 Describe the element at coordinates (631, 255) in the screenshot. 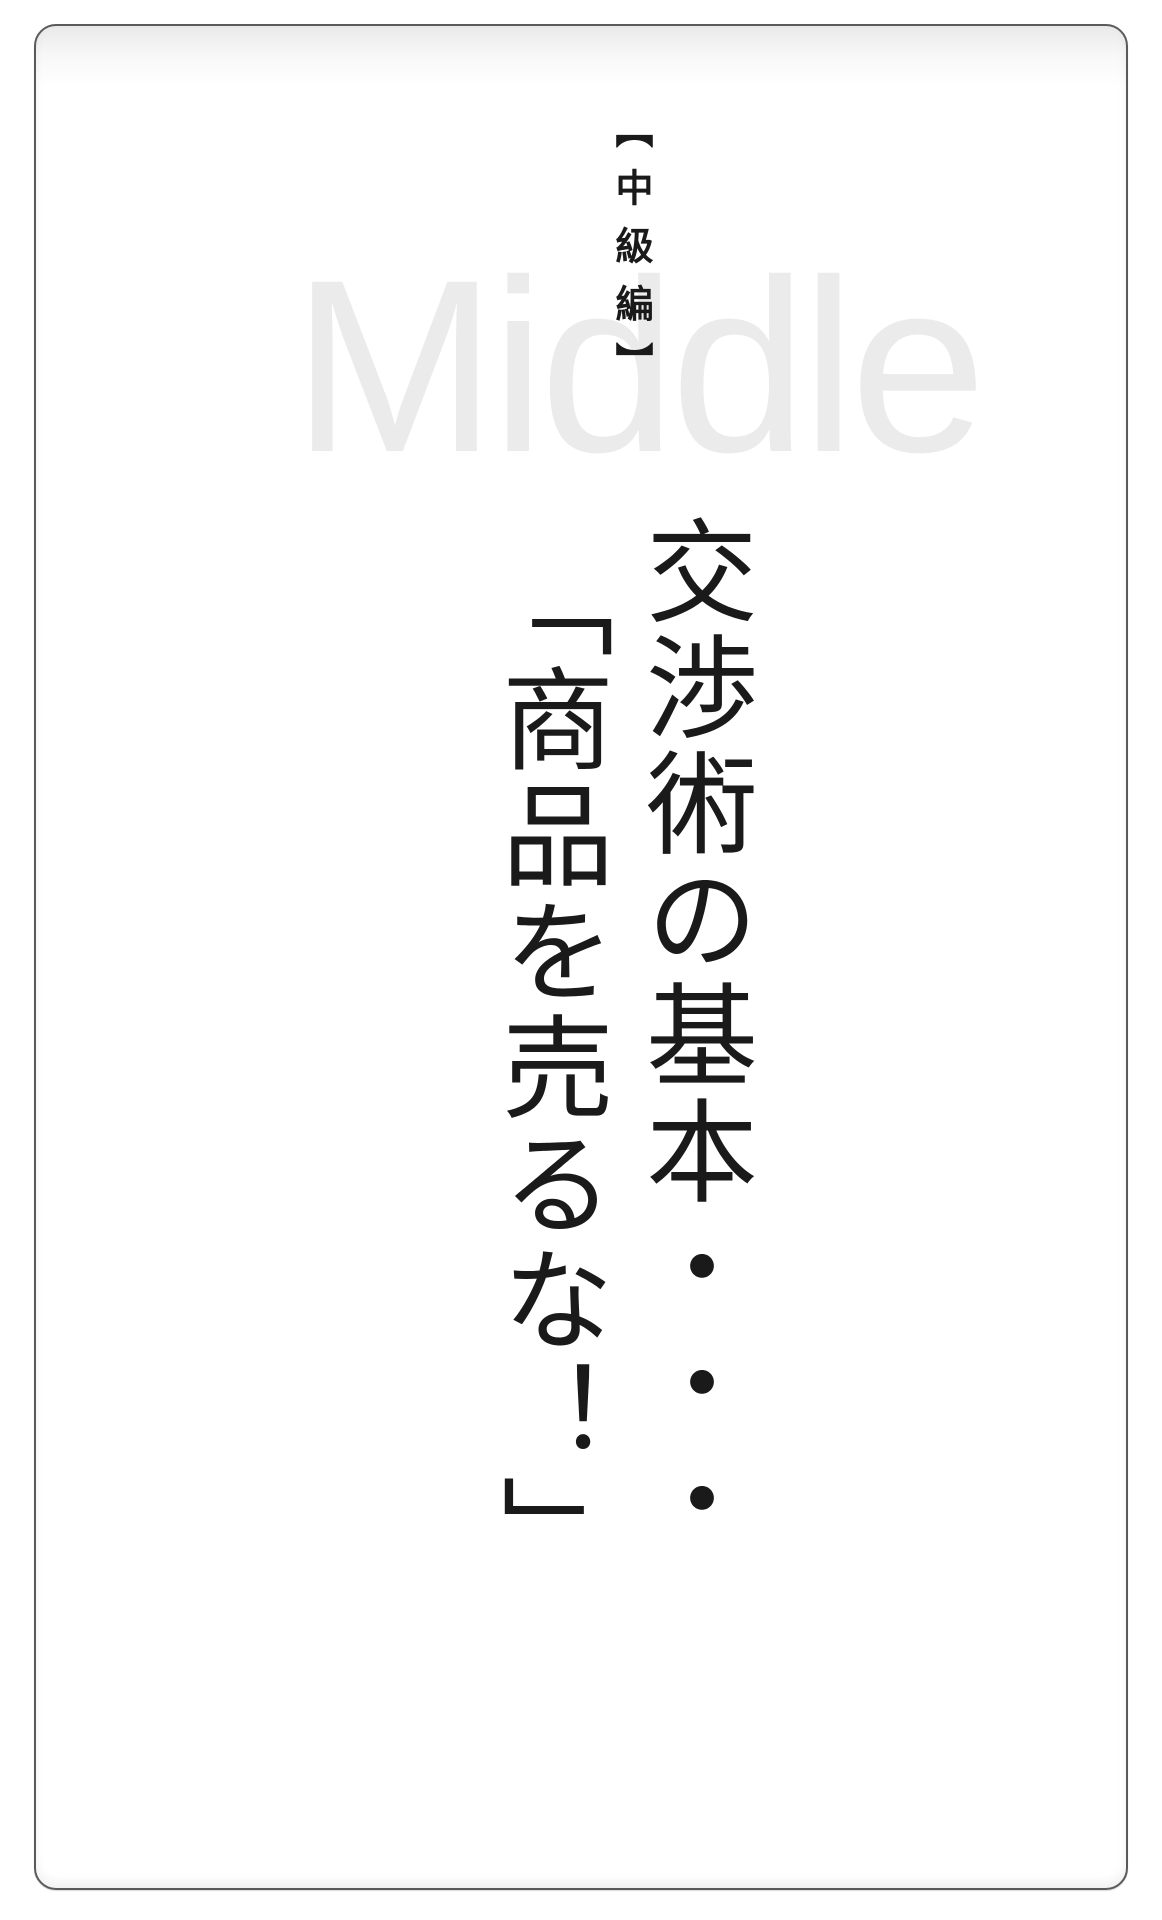

I see `level-label: 【中級編】` at that location.